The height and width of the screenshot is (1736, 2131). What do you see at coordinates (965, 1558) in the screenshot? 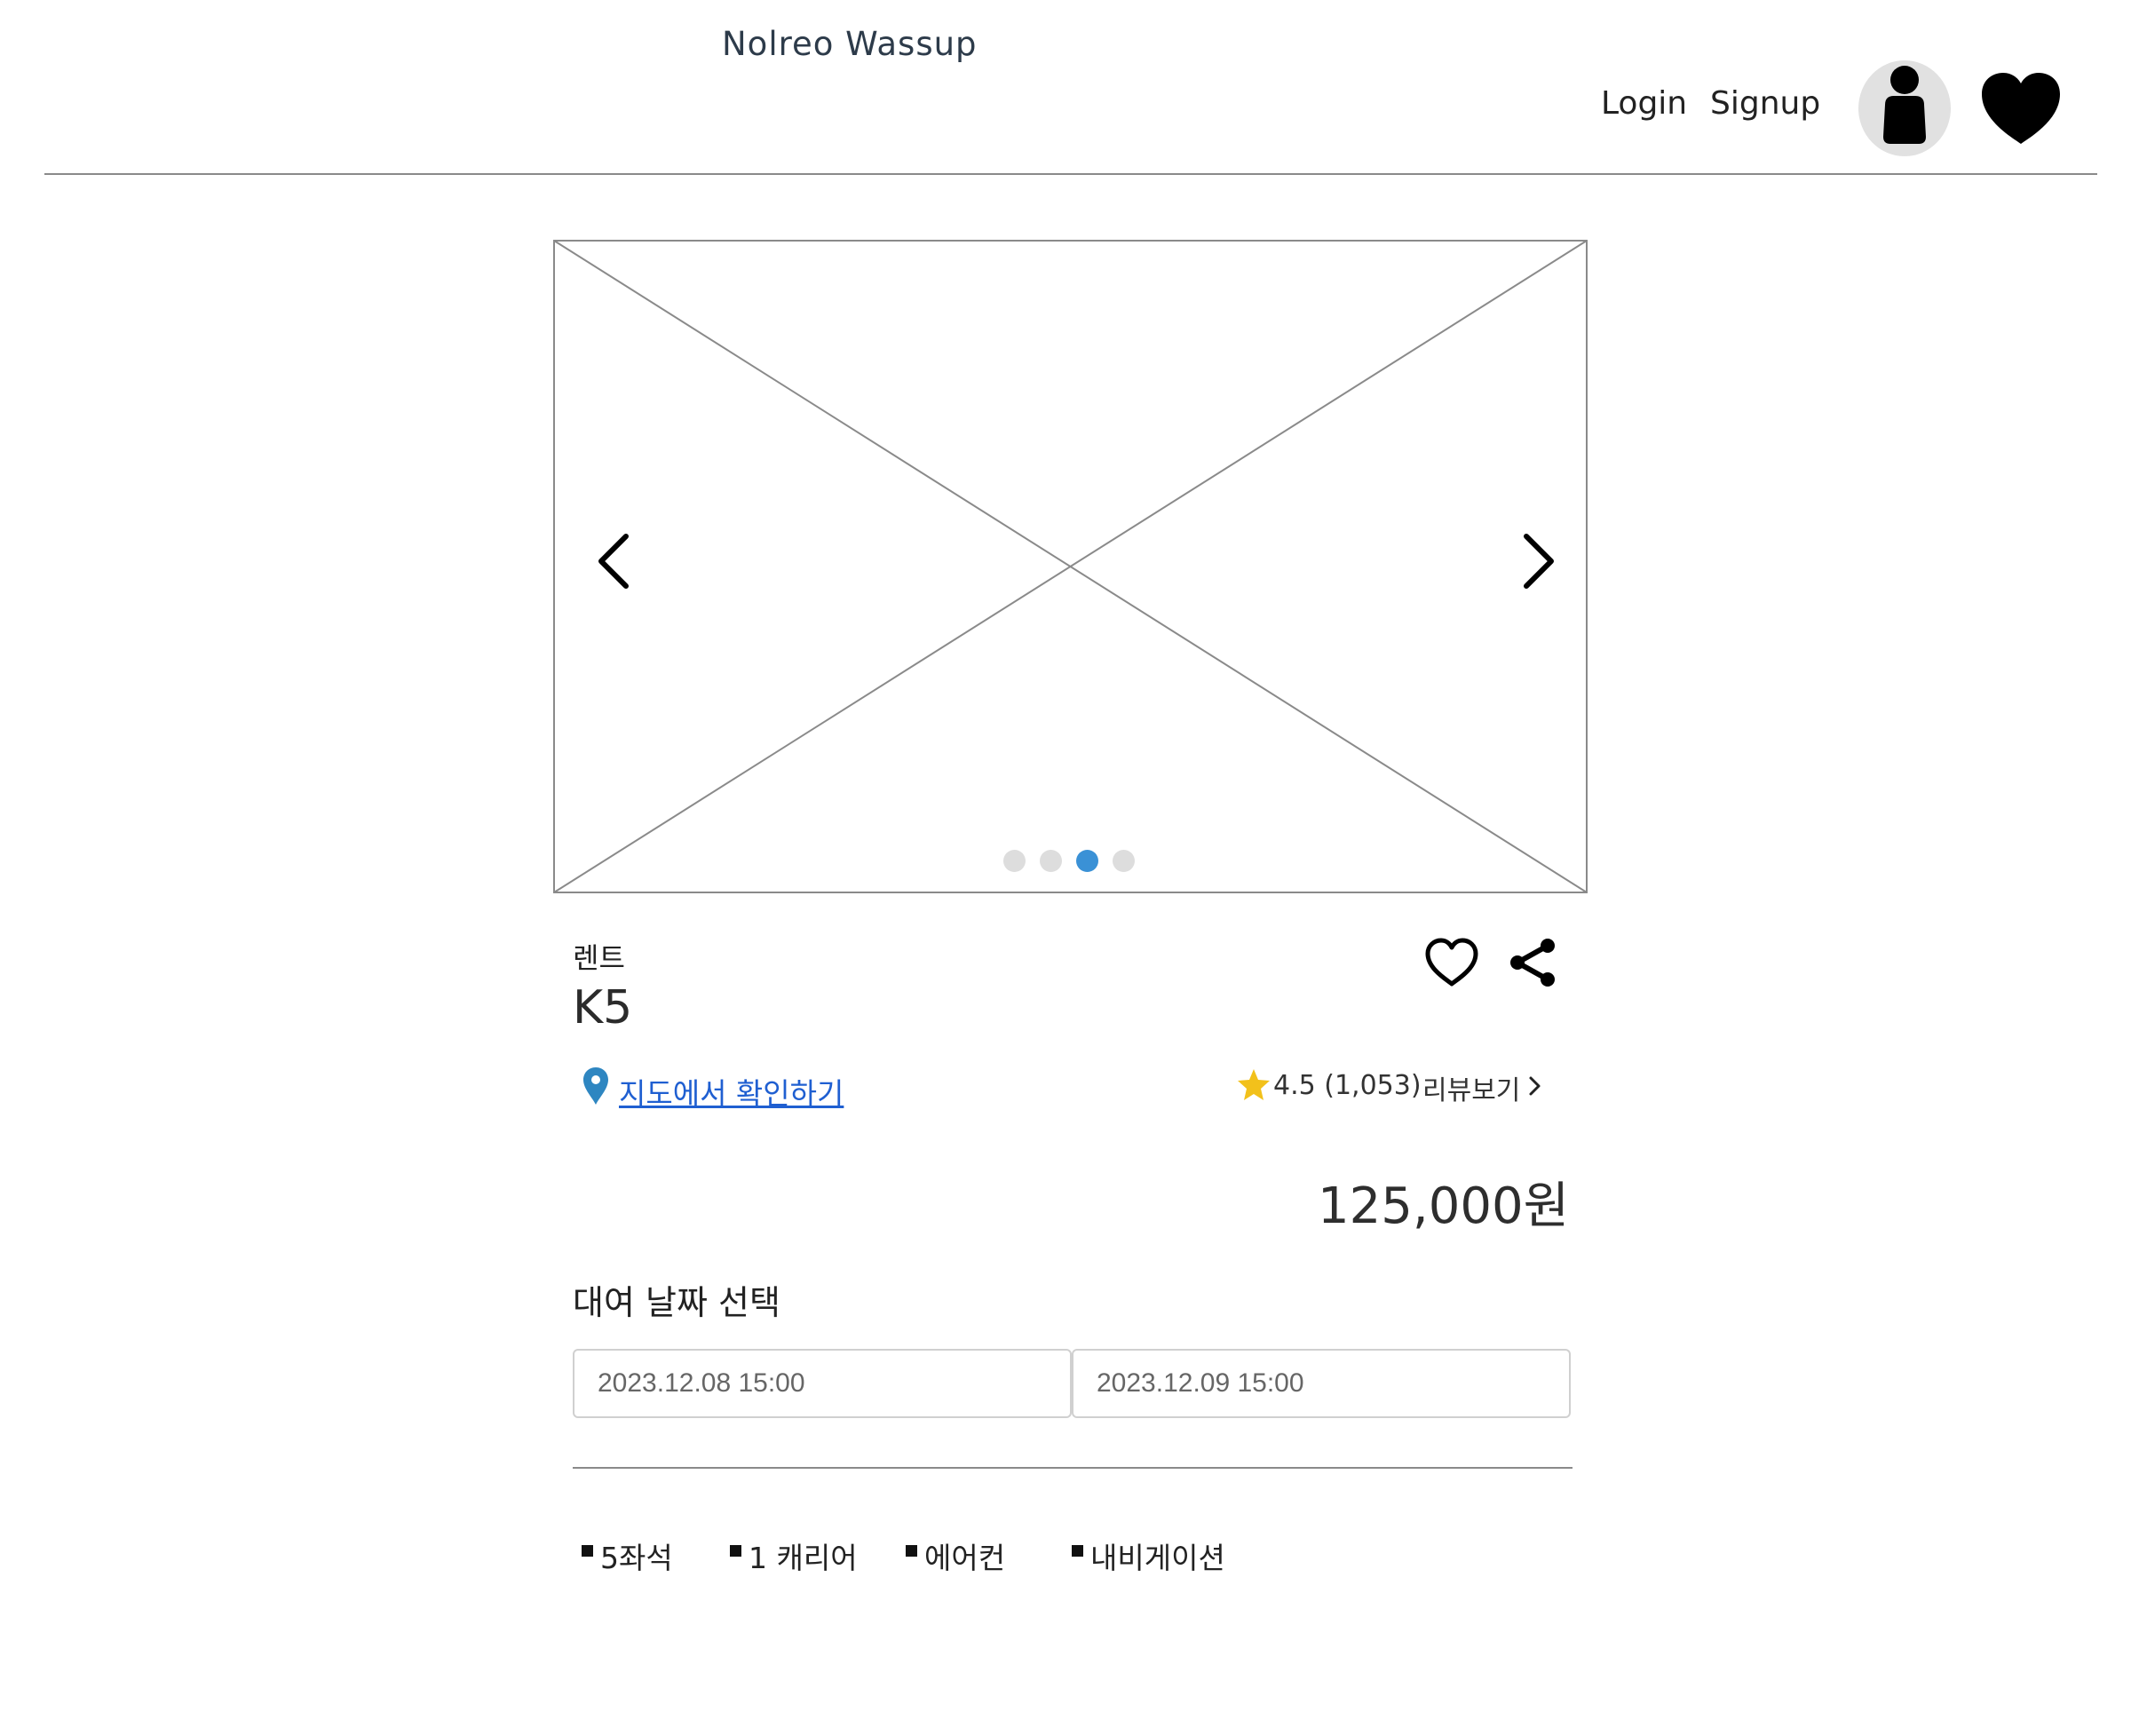
I see `feature-label: 에어컨` at bounding box center [965, 1558].